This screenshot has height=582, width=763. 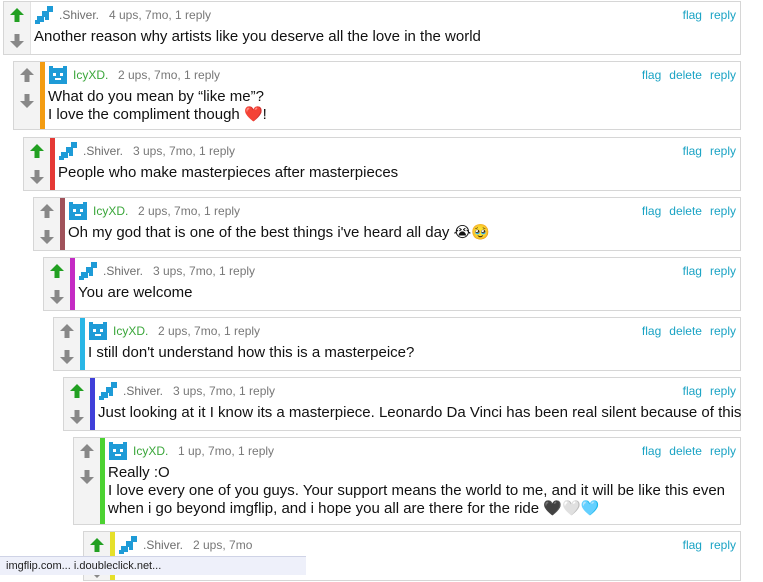 I want to click on comment-text-line: I love the compliment though ❤️!, so click(x=157, y=114).